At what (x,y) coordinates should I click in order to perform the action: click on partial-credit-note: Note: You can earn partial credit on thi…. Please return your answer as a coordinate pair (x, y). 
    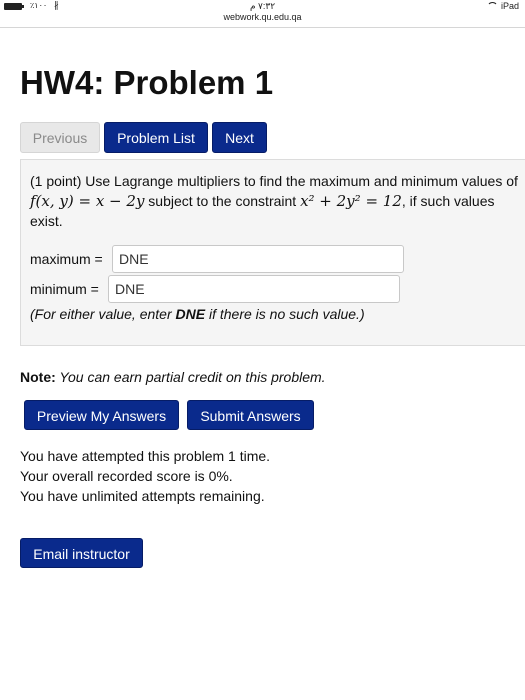
    Looking at the image, I should click on (173, 377).